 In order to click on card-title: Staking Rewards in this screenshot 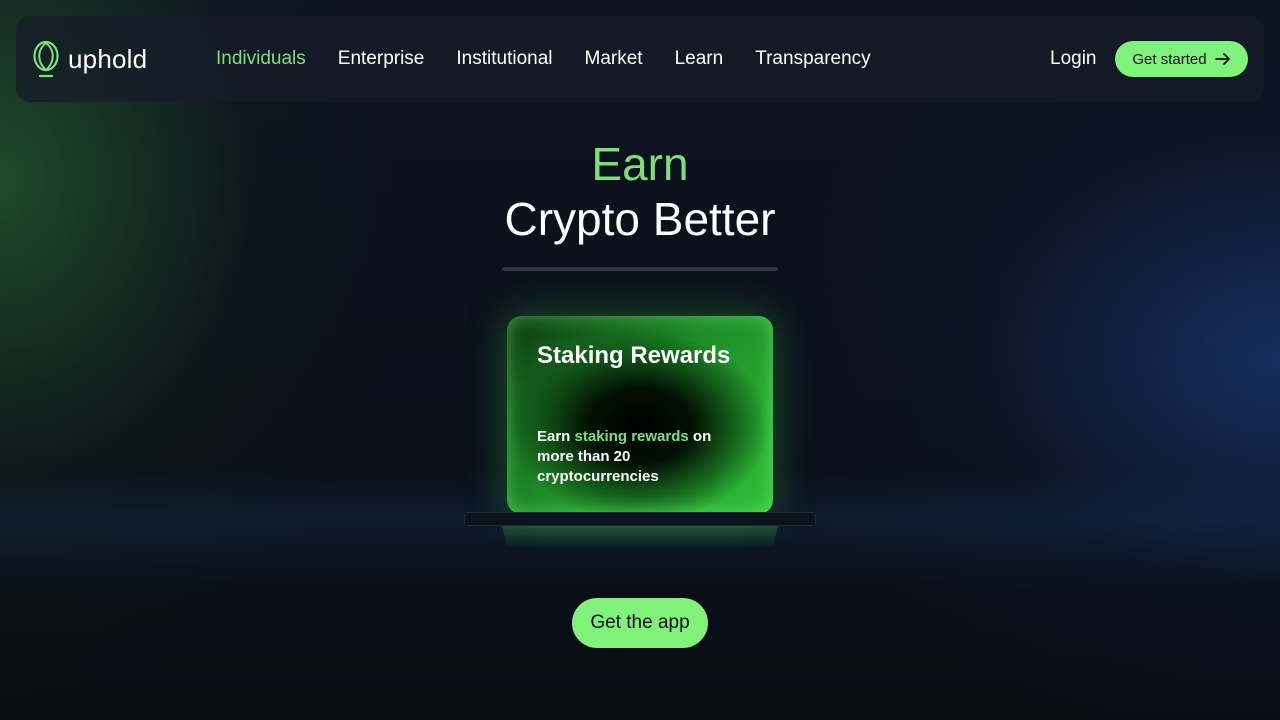, I will do `click(634, 355)`.